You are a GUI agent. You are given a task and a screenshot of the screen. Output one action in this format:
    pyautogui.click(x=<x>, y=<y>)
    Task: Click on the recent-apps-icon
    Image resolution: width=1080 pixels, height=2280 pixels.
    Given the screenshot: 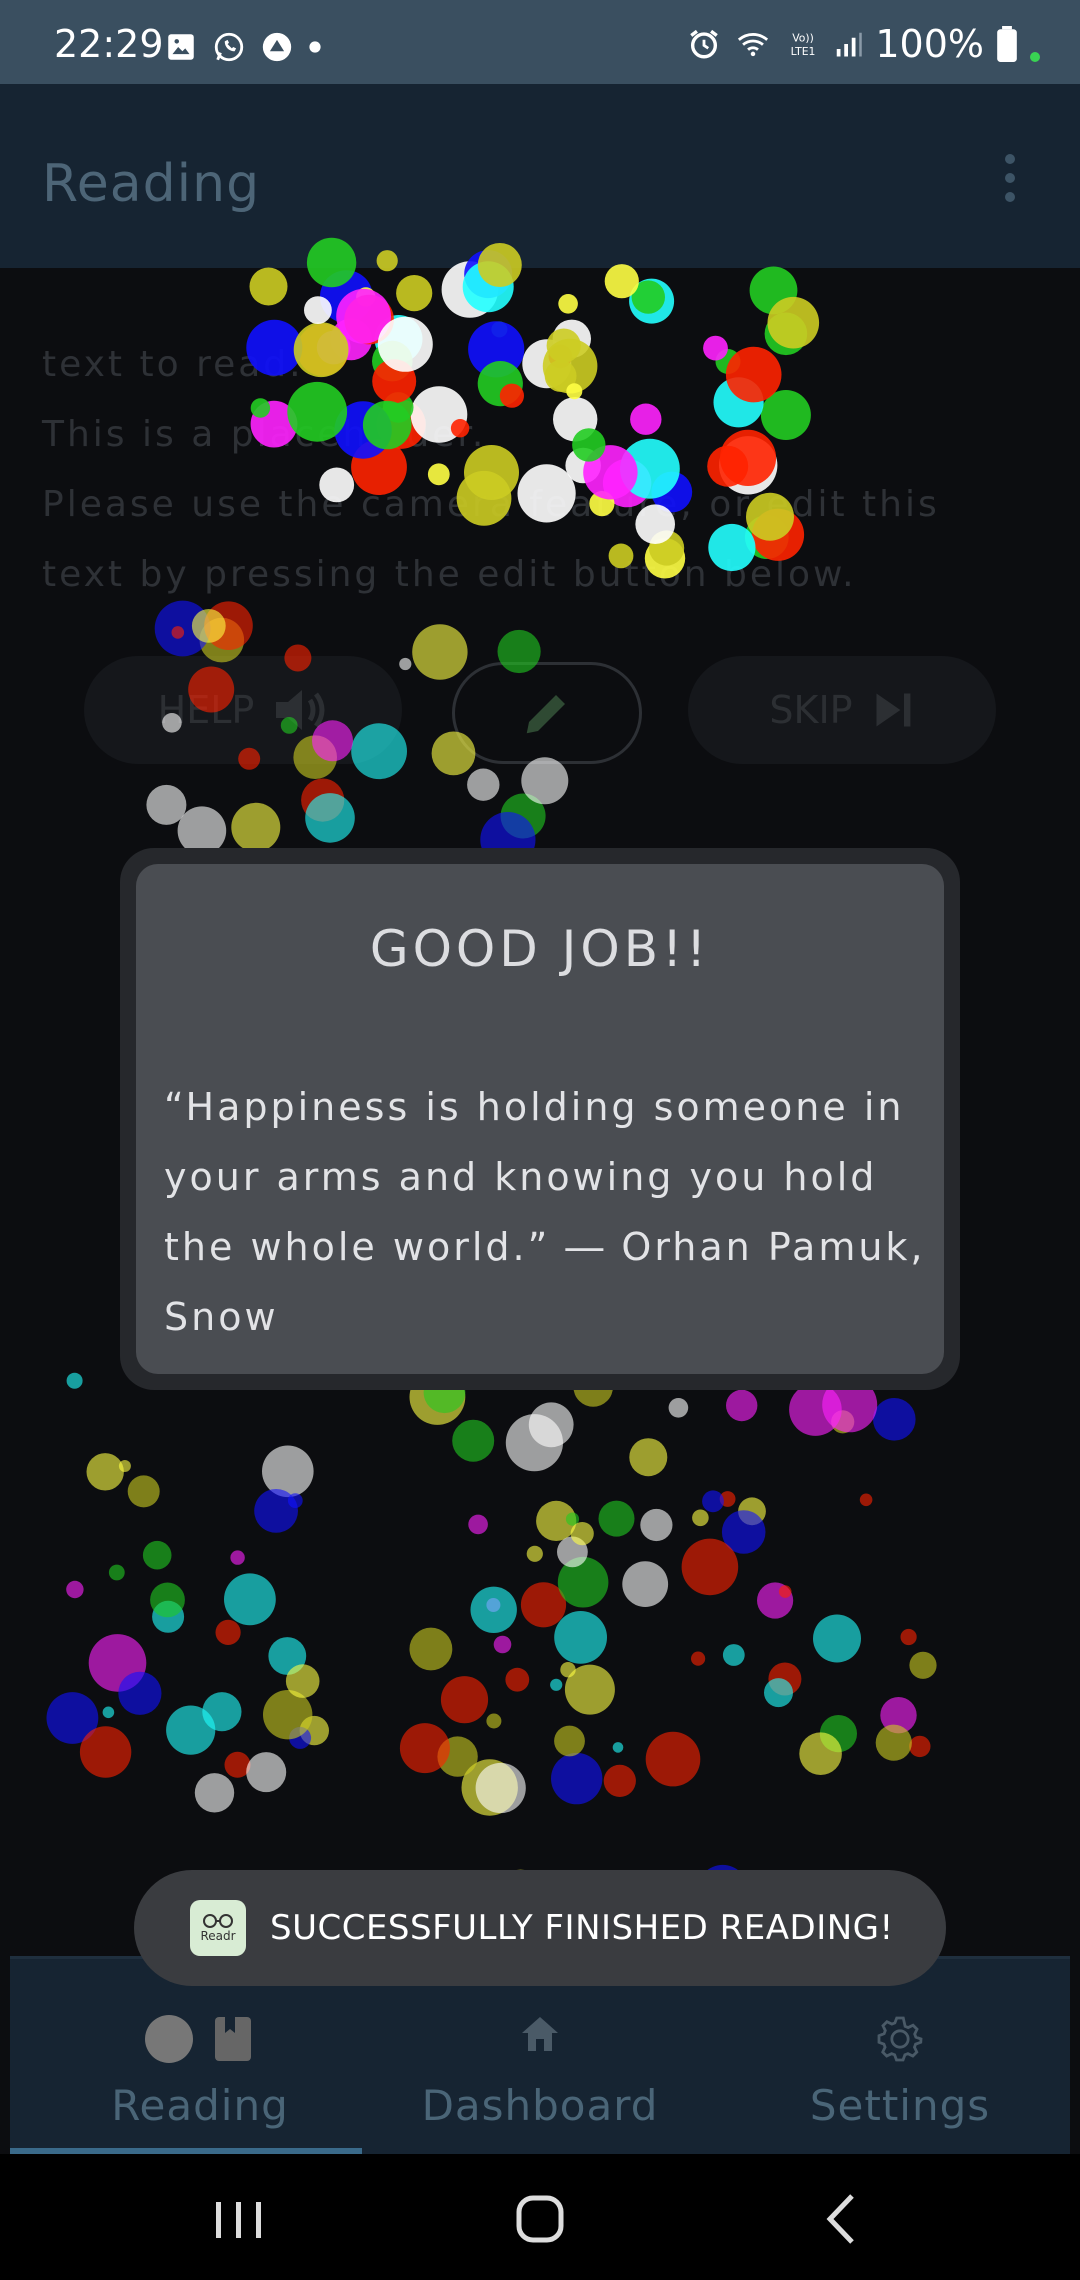 What is the action you would take?
    pyautogui.click(x=239, y=2219)
    